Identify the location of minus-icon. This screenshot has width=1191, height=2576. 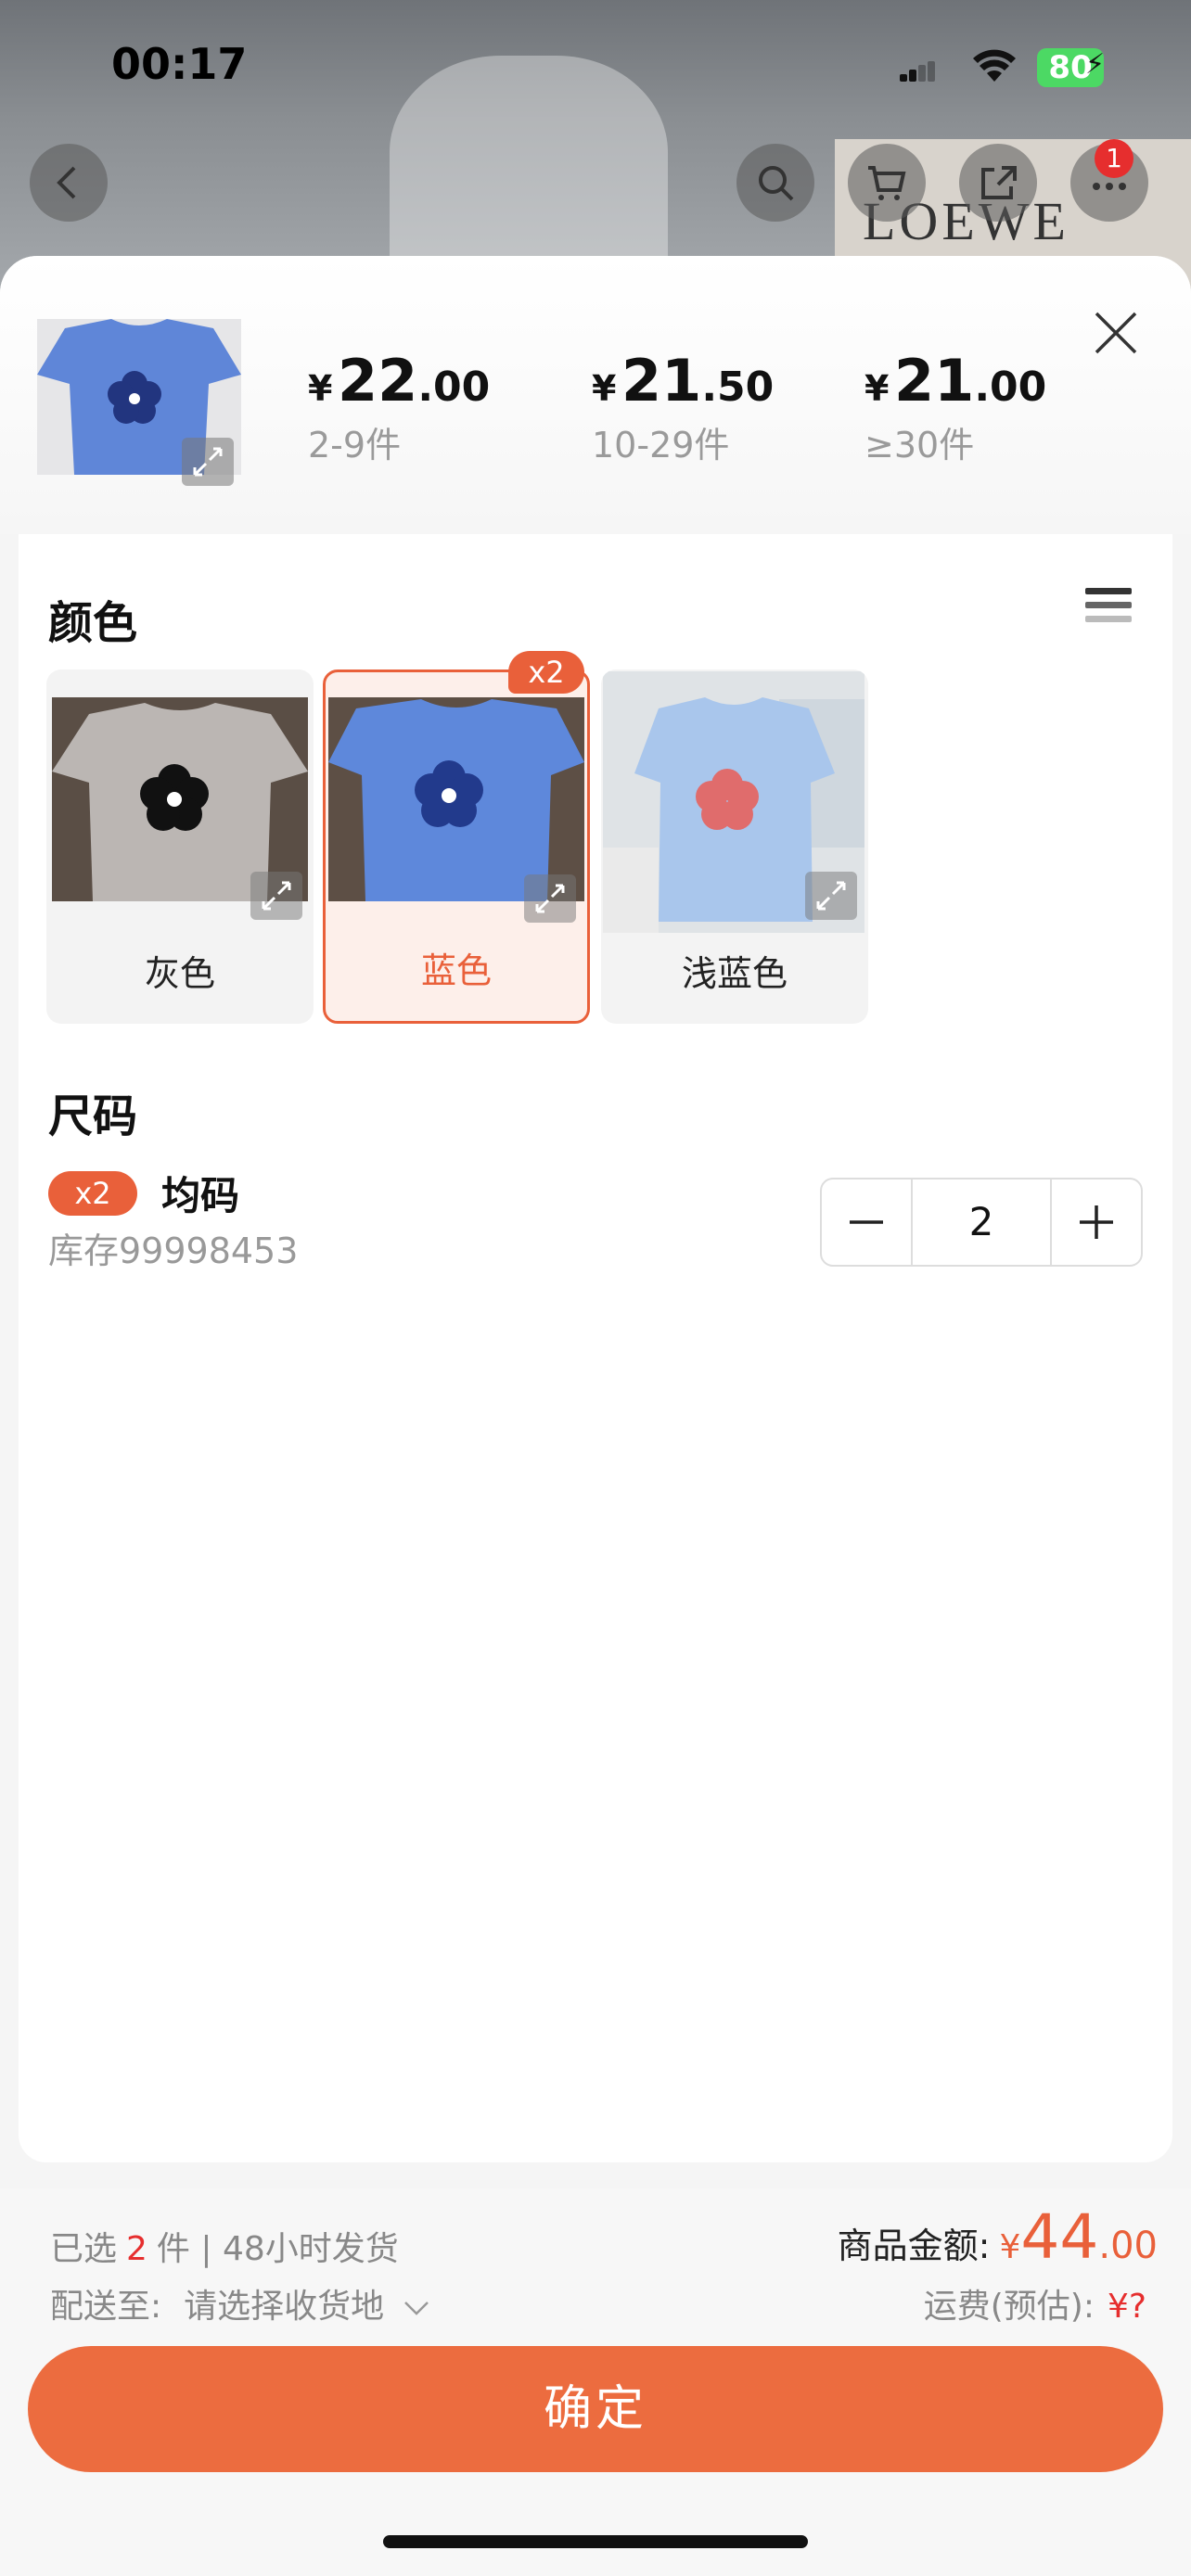
(866, 1222).